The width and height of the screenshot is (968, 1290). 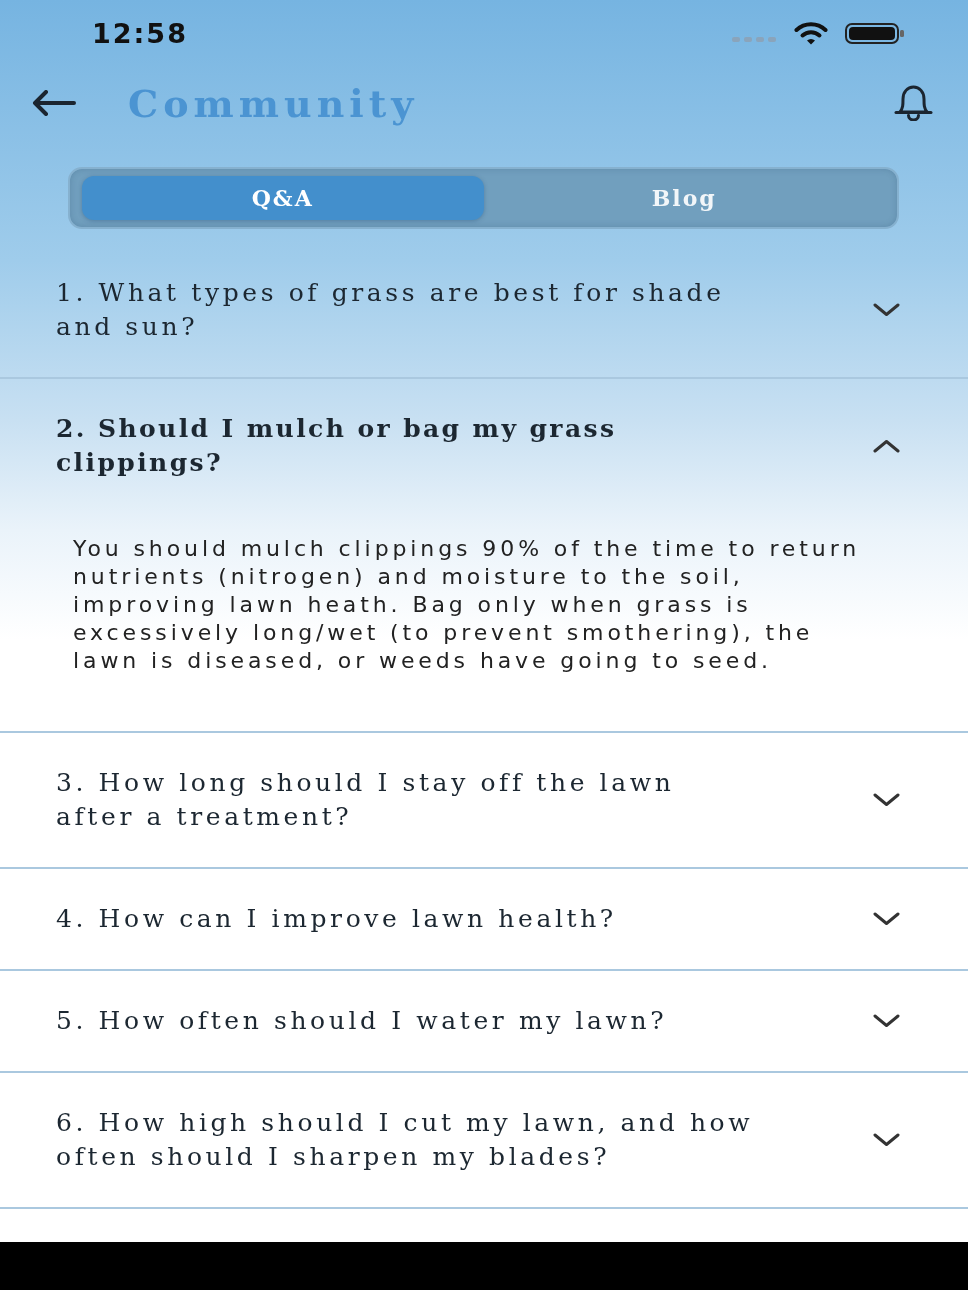 What do you see at coordinates (410, 1021) in the screenshot?
I see `faq-question: 5. How often should I water my lawn?` at bounding box center [410, 1021].